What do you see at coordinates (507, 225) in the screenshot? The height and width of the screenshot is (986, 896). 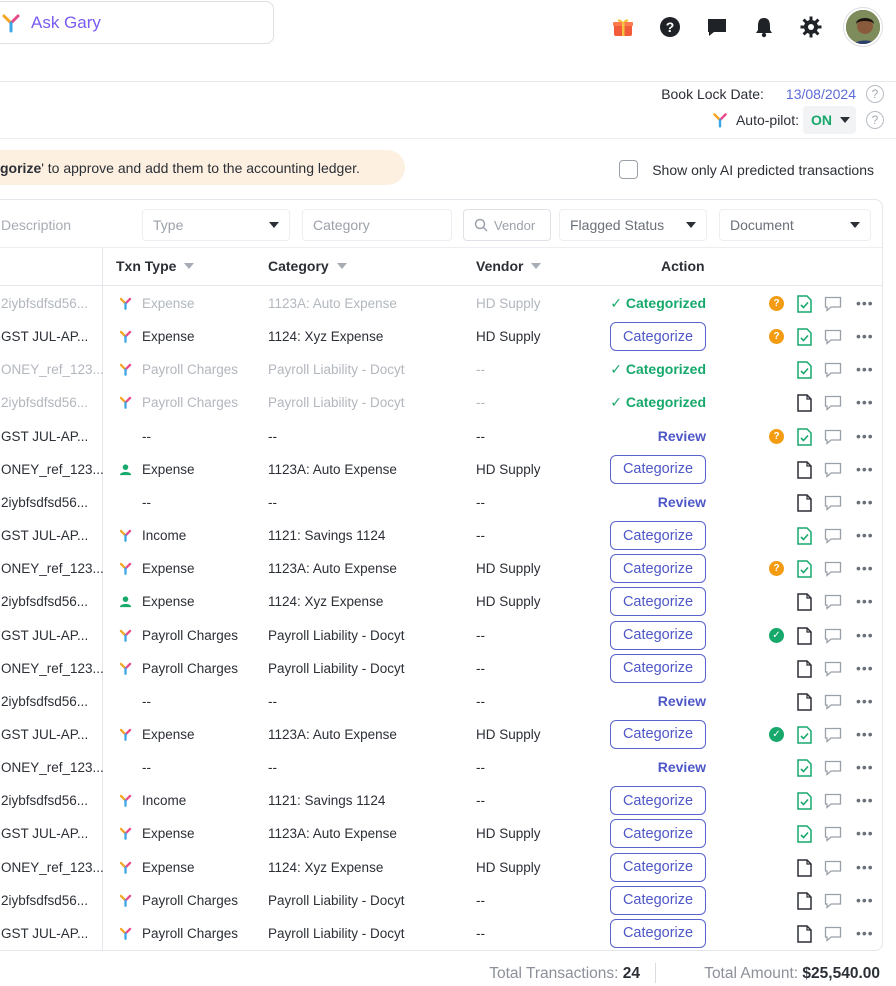 I see `vendor-filter: Vendor` at bounding box center [507, 225].